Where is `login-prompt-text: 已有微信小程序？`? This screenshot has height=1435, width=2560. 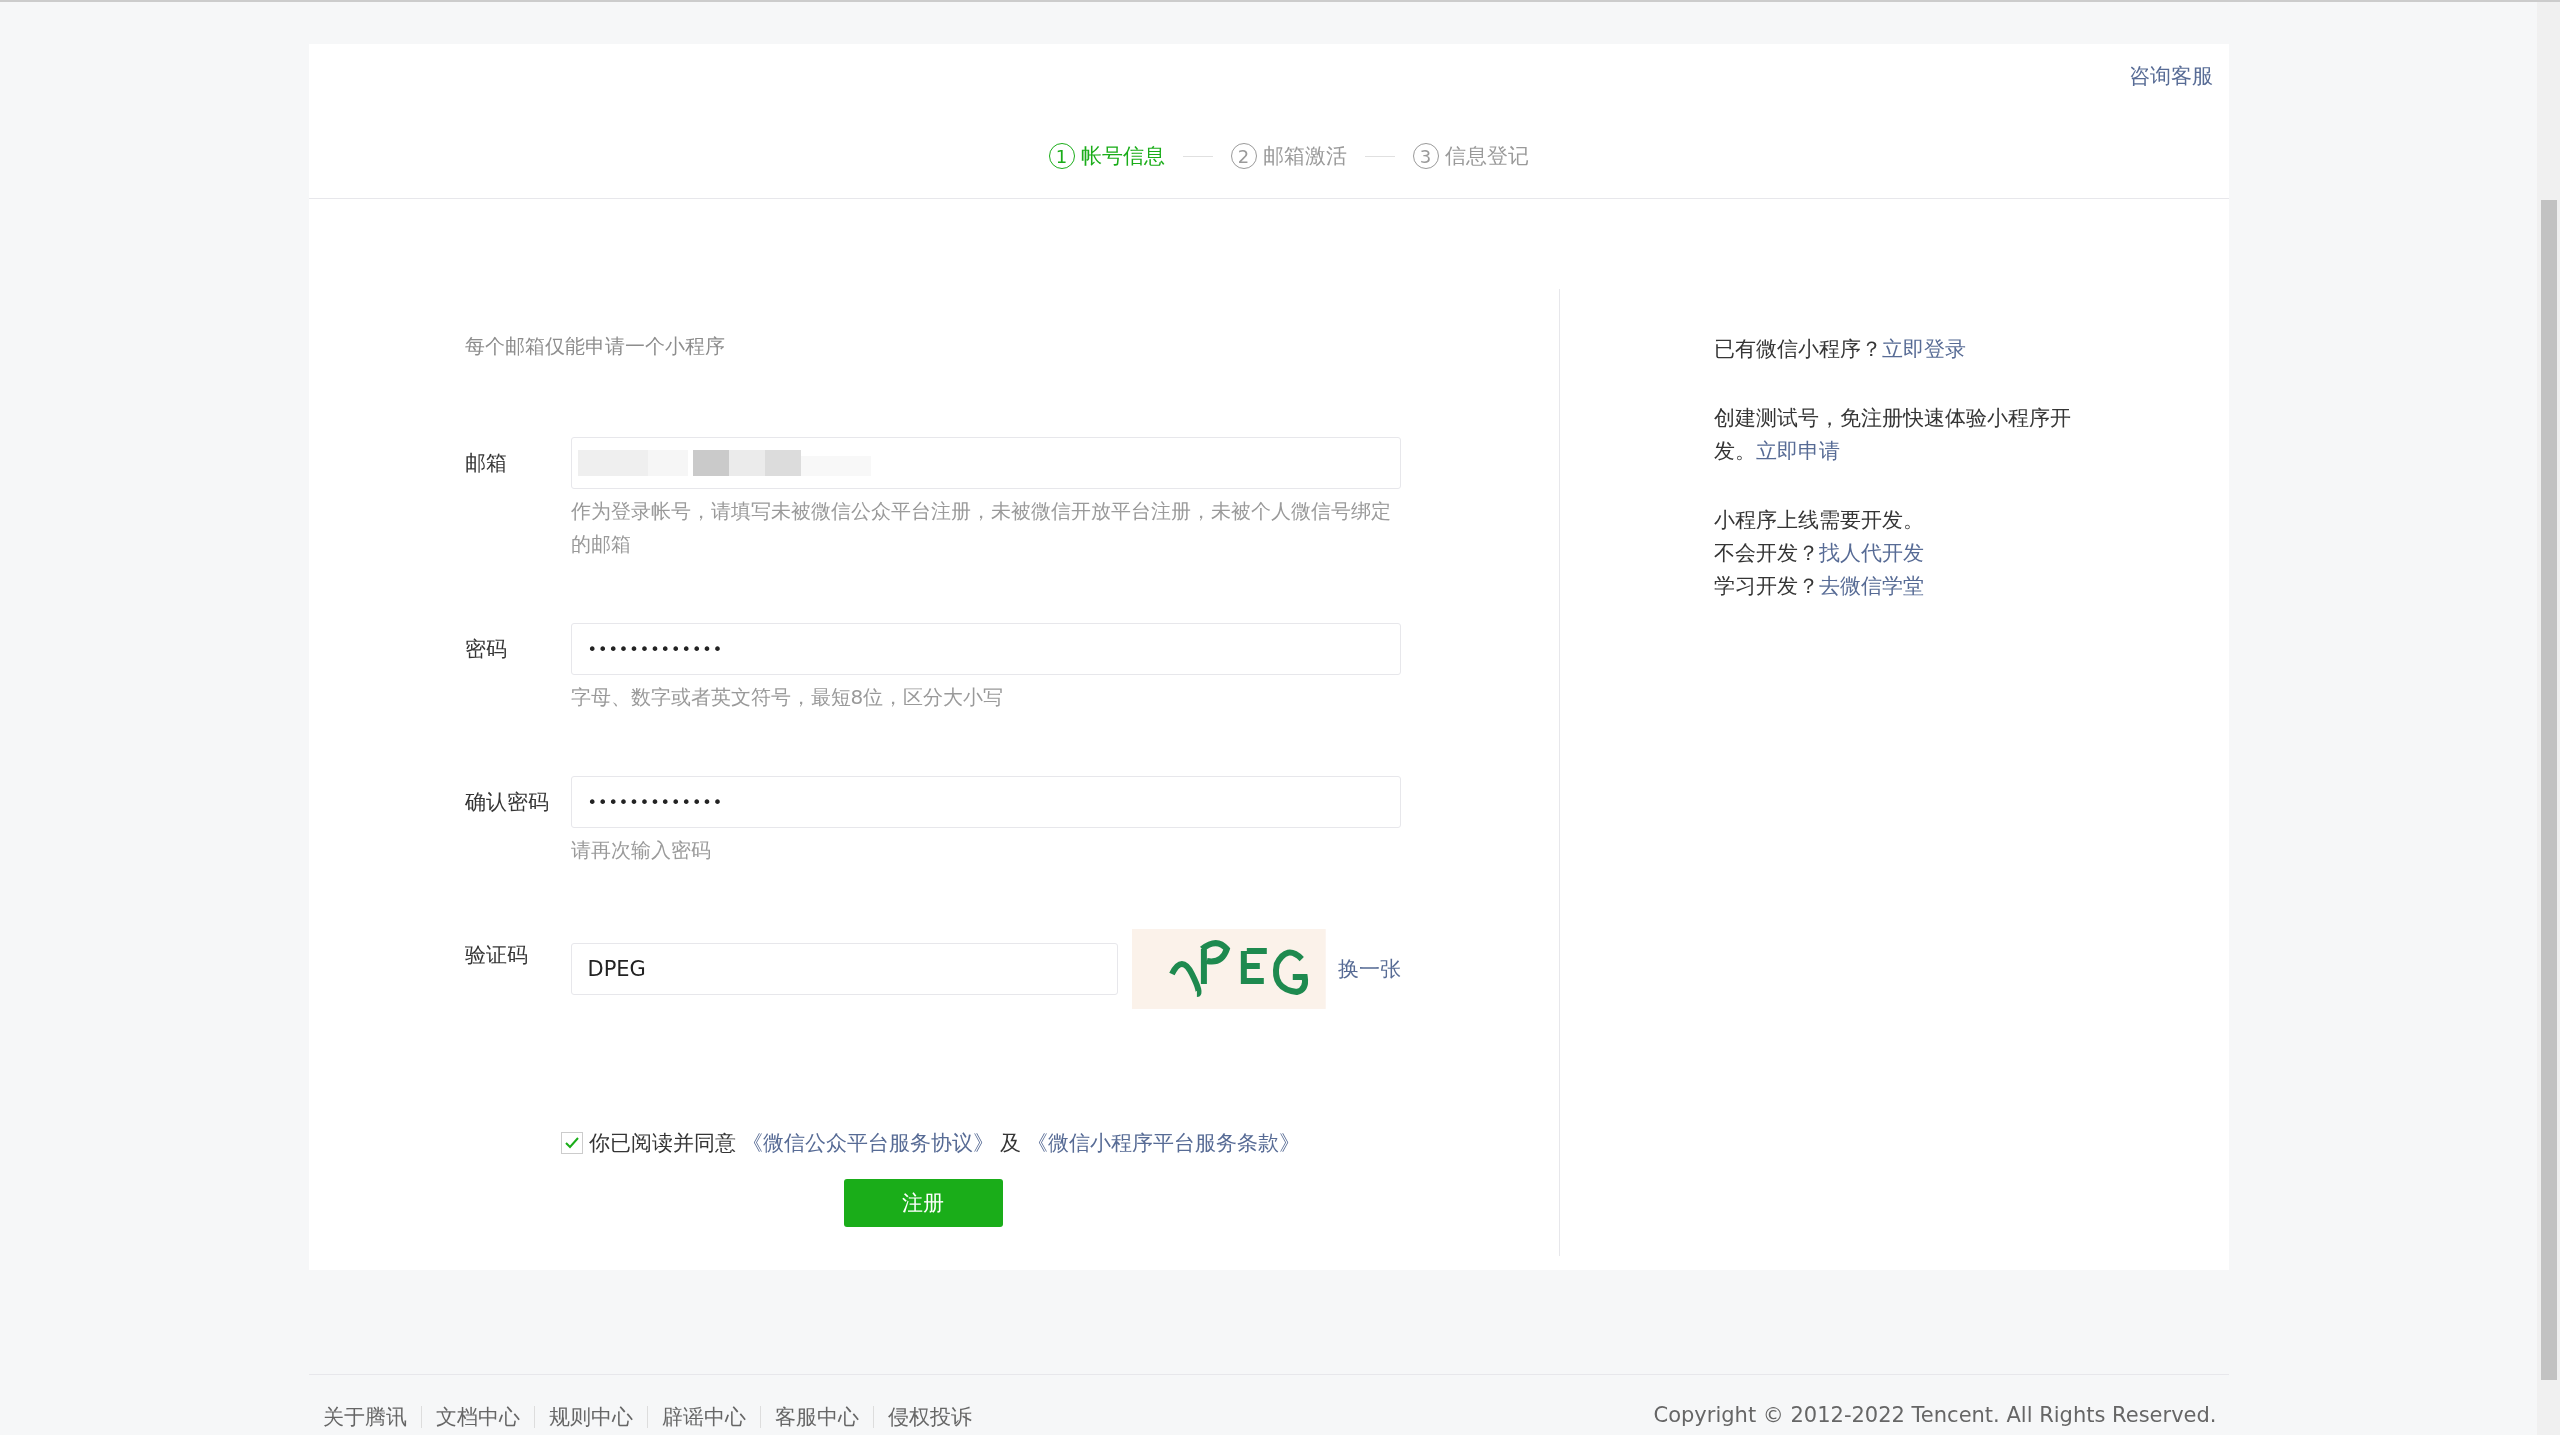 login-prompt-text: 已有微信小程序？ is located at coordinates (1797, 349).